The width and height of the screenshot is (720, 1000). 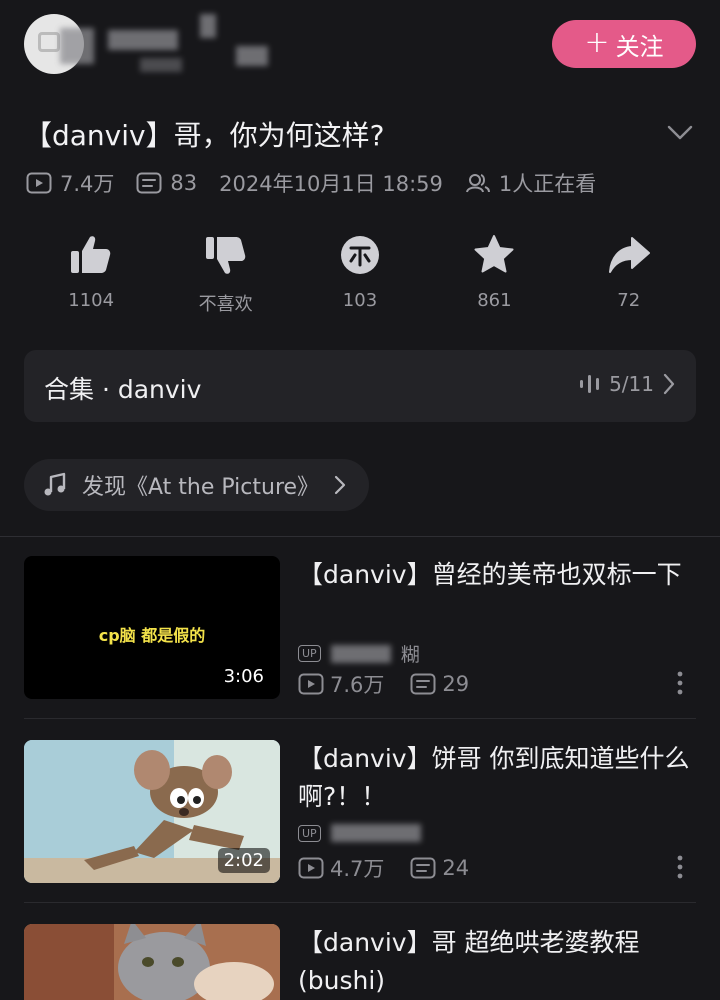 What do you see at coordinates (490, 574) in the screenshot?
I see `video-title: 【danviv】曾经的美帝也双标一下` at bounding box center [490, 574].